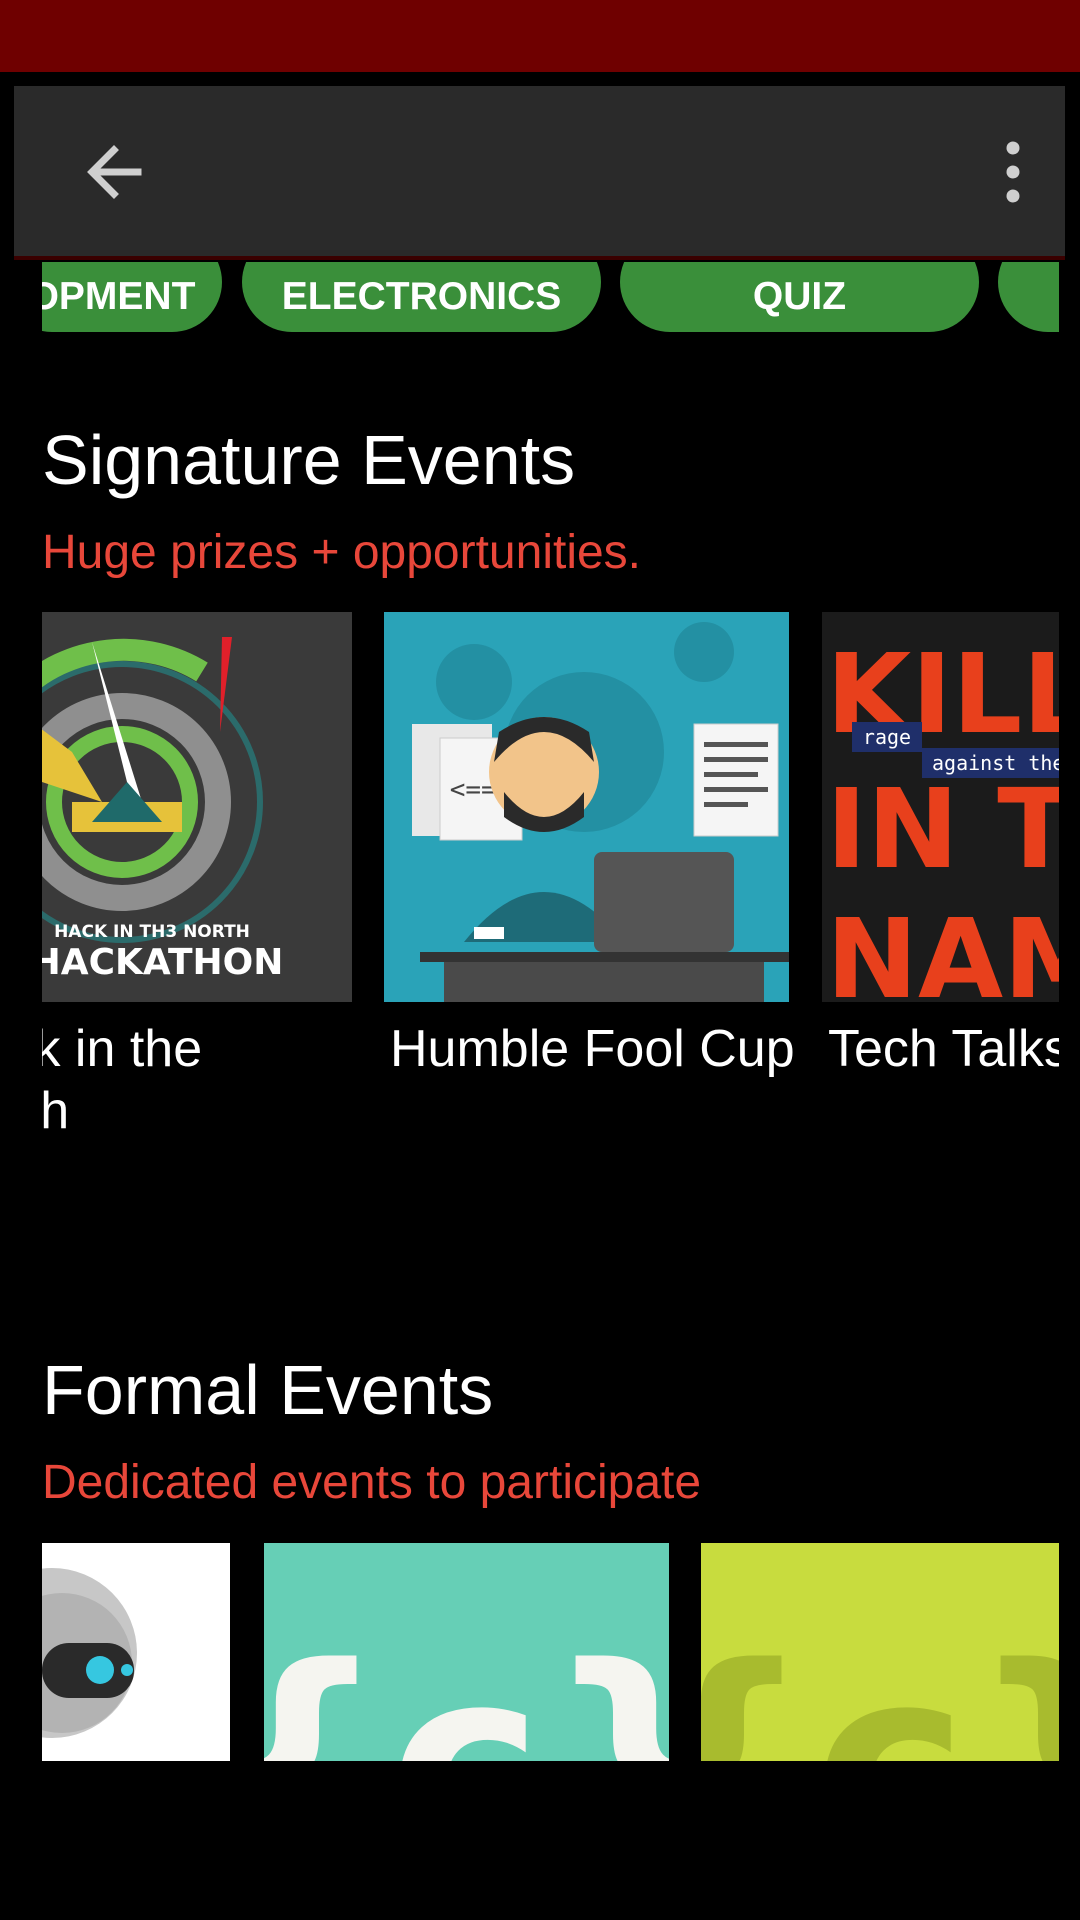 This screenshot has width=1080, height=1920. Describe the element at coordinates (1028, 297) in the screenshot. I see `category-chip` at that location.